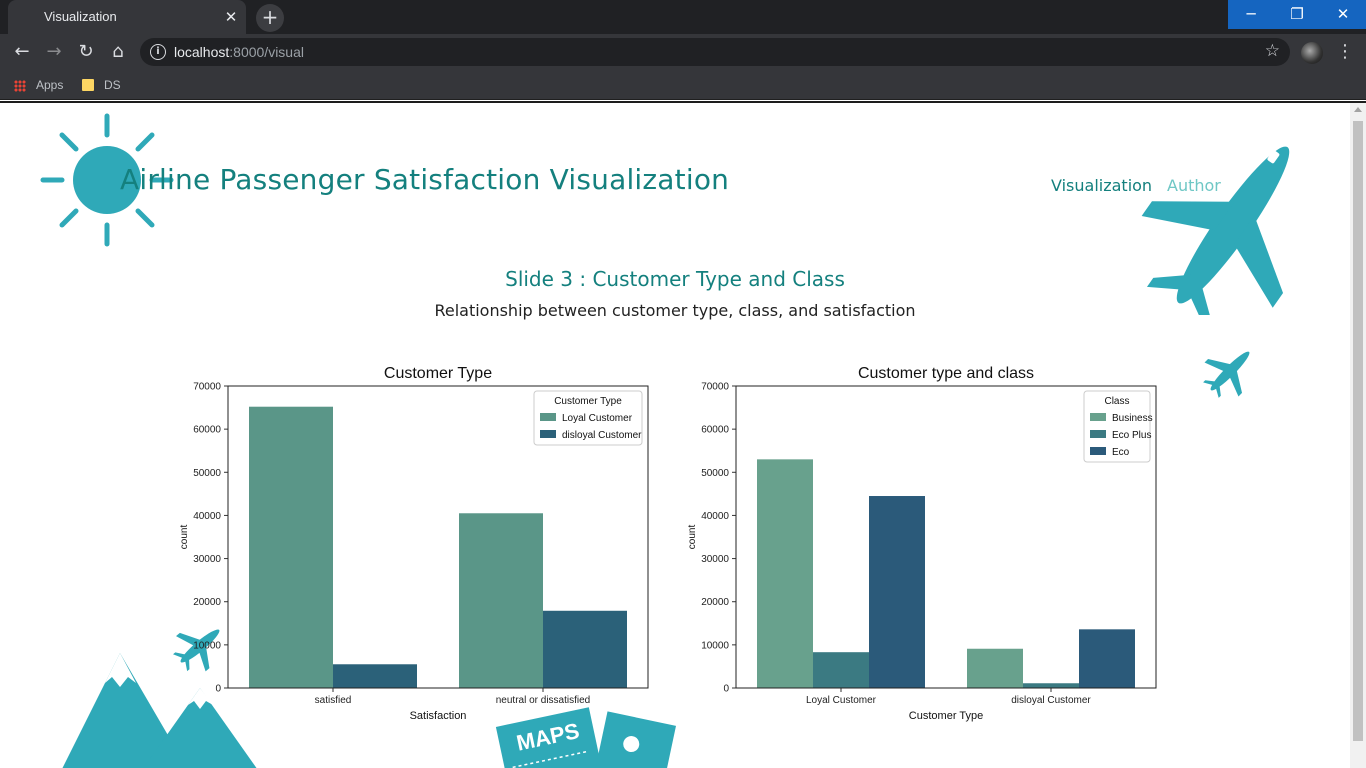  What do you see at coordinates (602, 435) in the screenshot?
I see `legend-label: disloyal Customer` at bounding box center [602, 435].